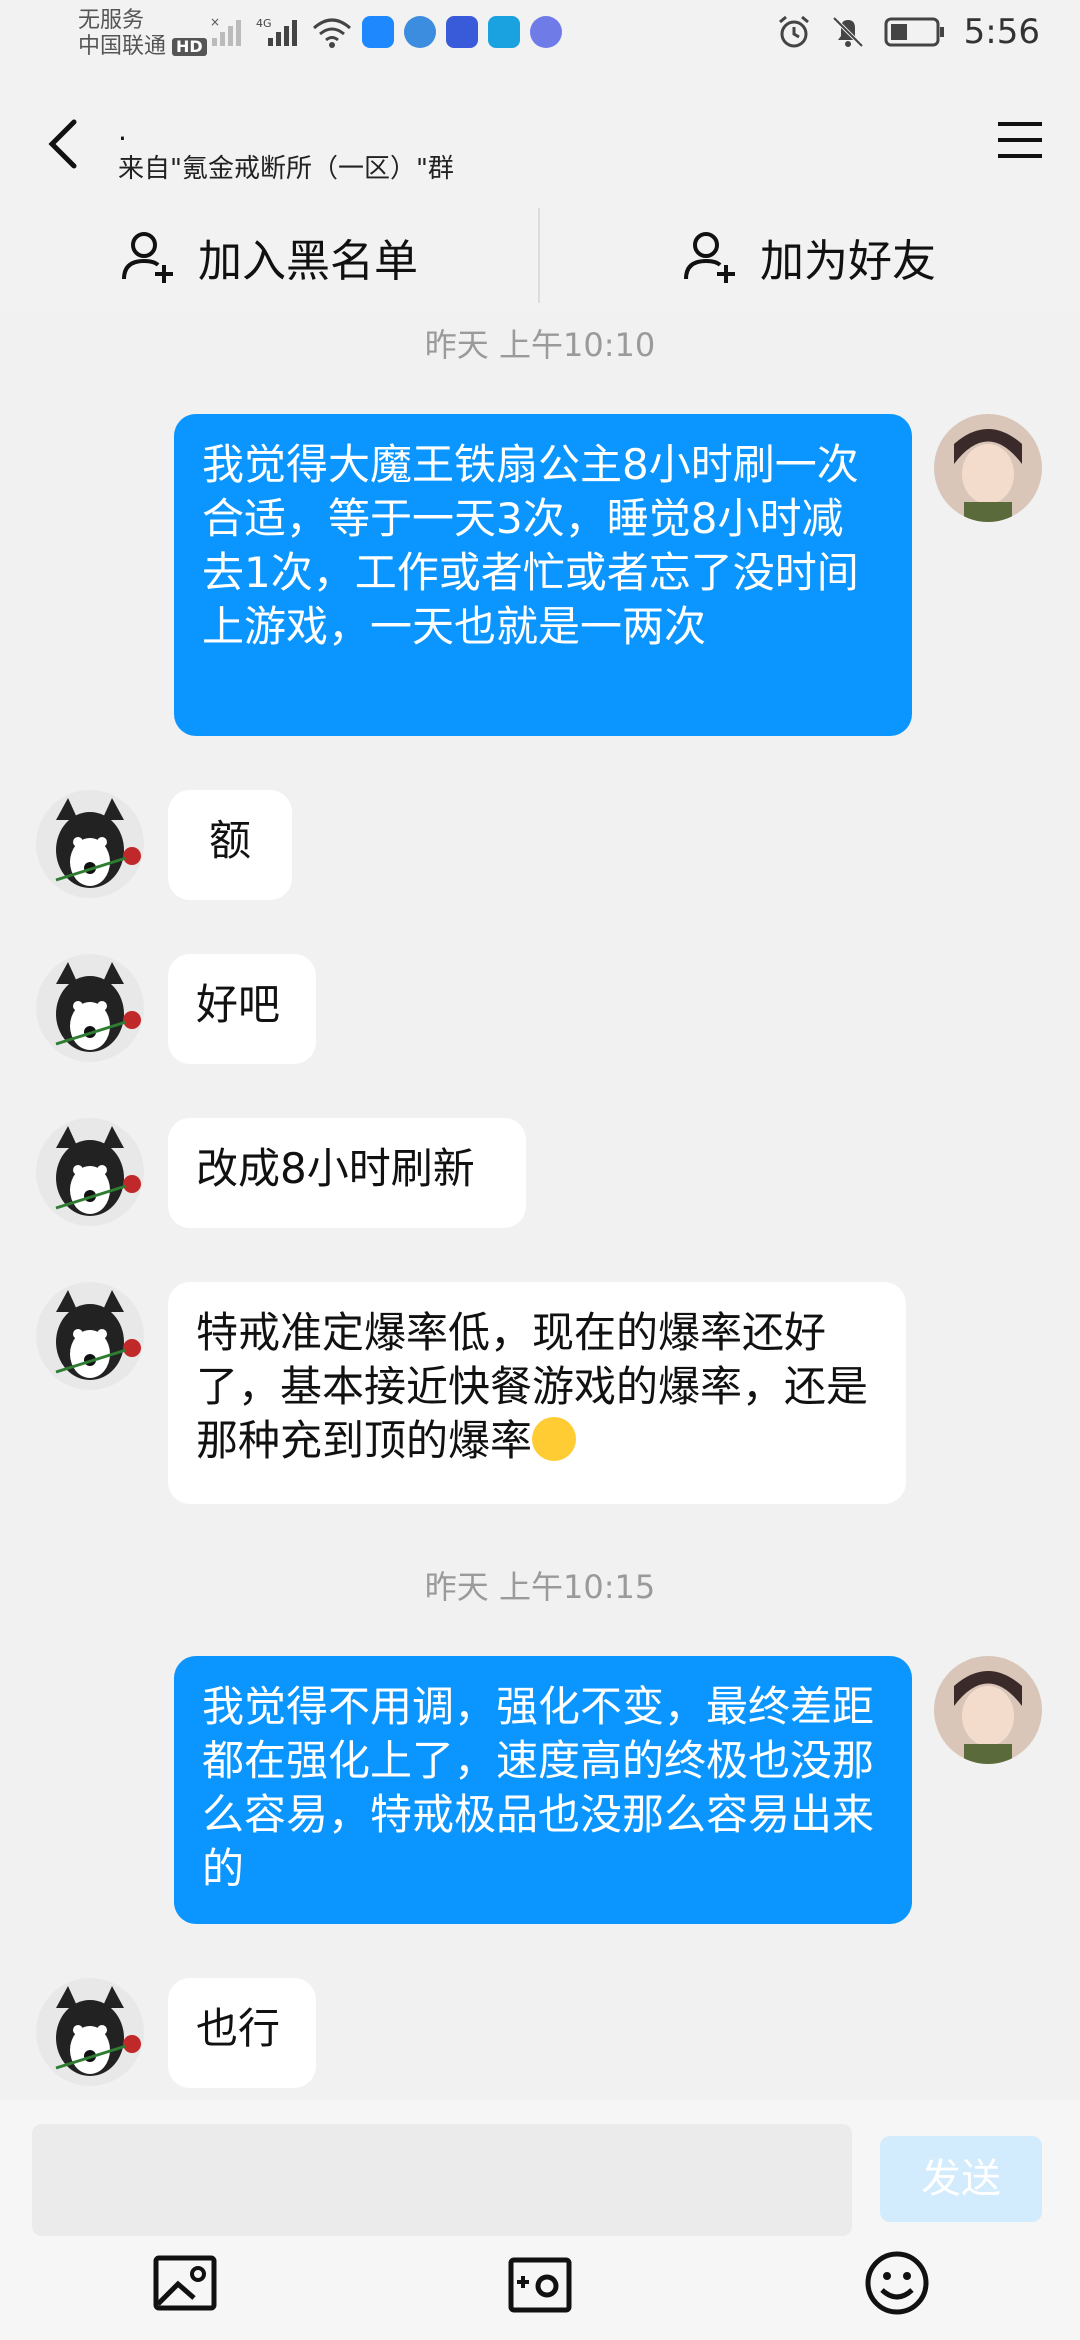 The width and height of the screenshot is (1080, 2340). I want to click on chat-app-icon, so click(504, 32).